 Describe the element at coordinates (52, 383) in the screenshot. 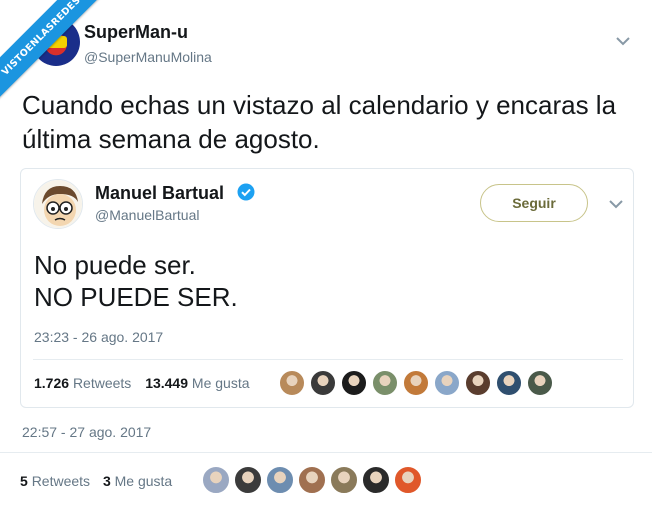

I see `quoted-retweets-count: 1.726` at that location.